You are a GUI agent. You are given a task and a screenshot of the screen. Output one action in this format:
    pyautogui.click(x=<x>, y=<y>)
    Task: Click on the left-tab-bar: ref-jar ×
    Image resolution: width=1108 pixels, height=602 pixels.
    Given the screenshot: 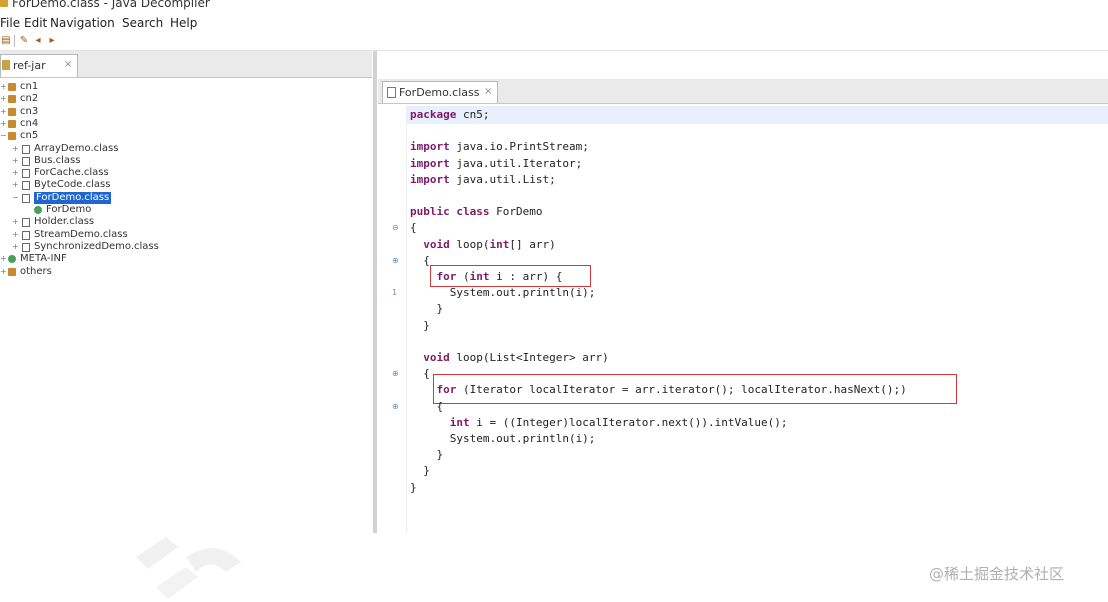 What is the action you would take?
    pyautogui.click(x=186, y=64)
    